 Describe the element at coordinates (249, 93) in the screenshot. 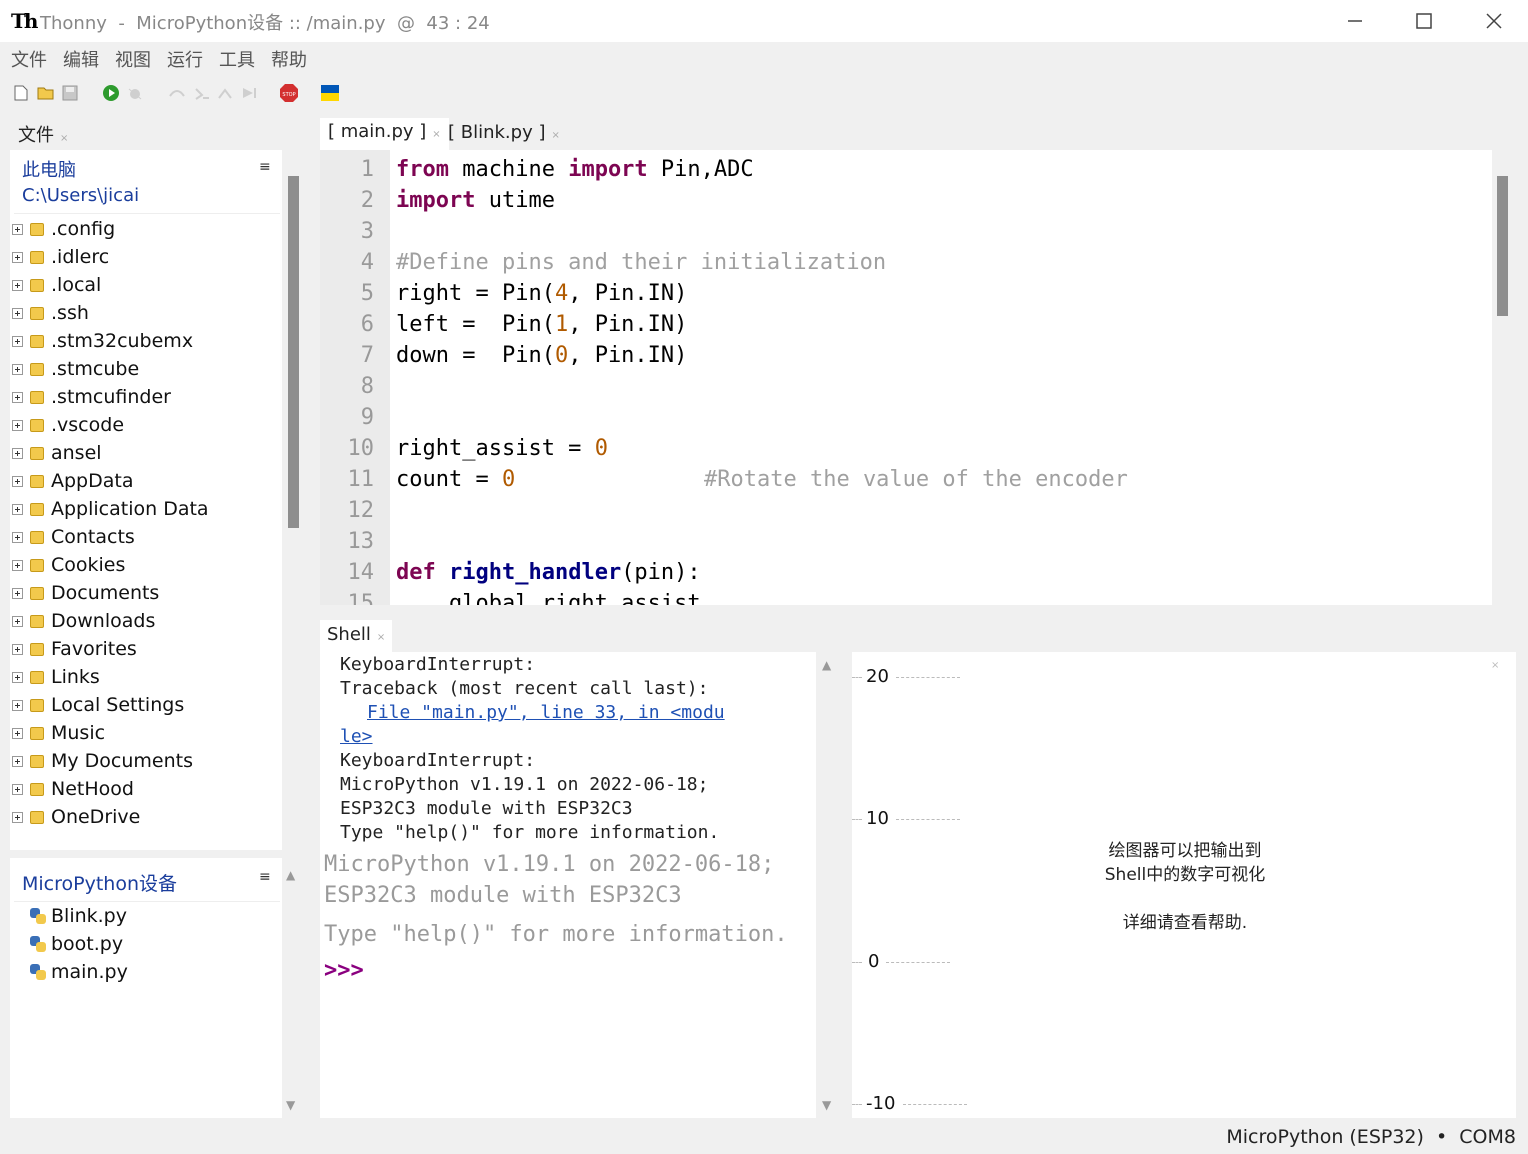

I see `resume-icon` at that location.